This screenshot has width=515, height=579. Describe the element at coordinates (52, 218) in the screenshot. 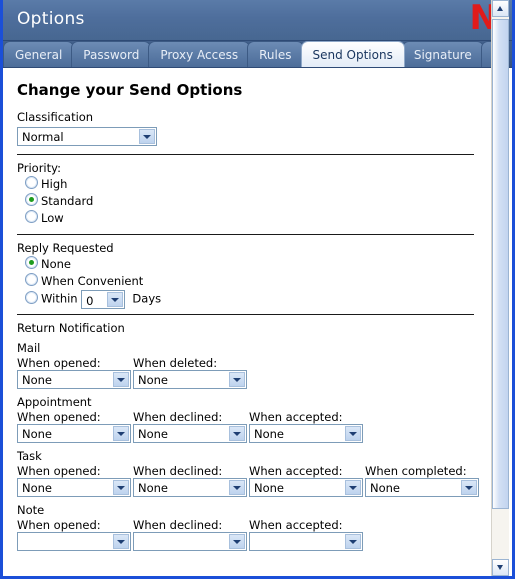

I see `radio-label: Low` at that location.